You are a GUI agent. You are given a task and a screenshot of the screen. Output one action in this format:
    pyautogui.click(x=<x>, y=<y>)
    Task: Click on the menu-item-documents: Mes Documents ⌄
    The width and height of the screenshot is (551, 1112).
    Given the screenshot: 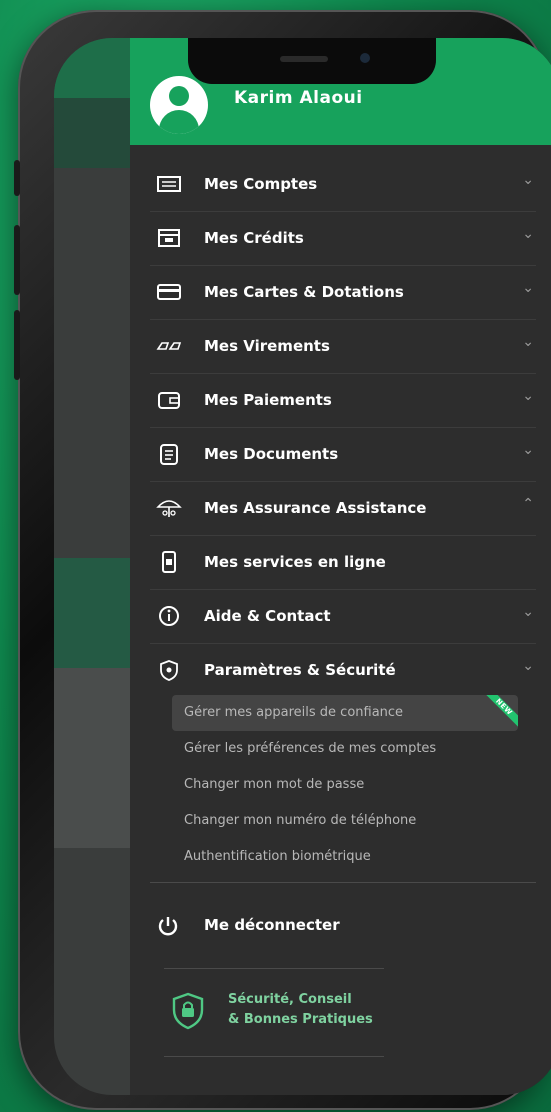 What is the action you would take?
    pyautogui.click(x=343, y=455)
    